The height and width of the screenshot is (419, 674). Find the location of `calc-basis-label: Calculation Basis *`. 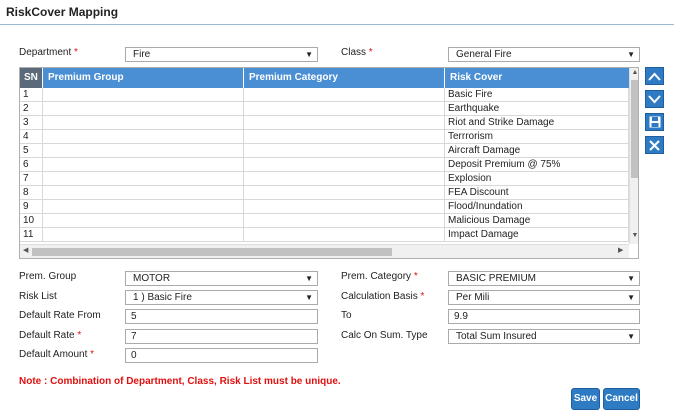

calc-basis-label: Calculation Basis * is located at coordinates (383, 296).